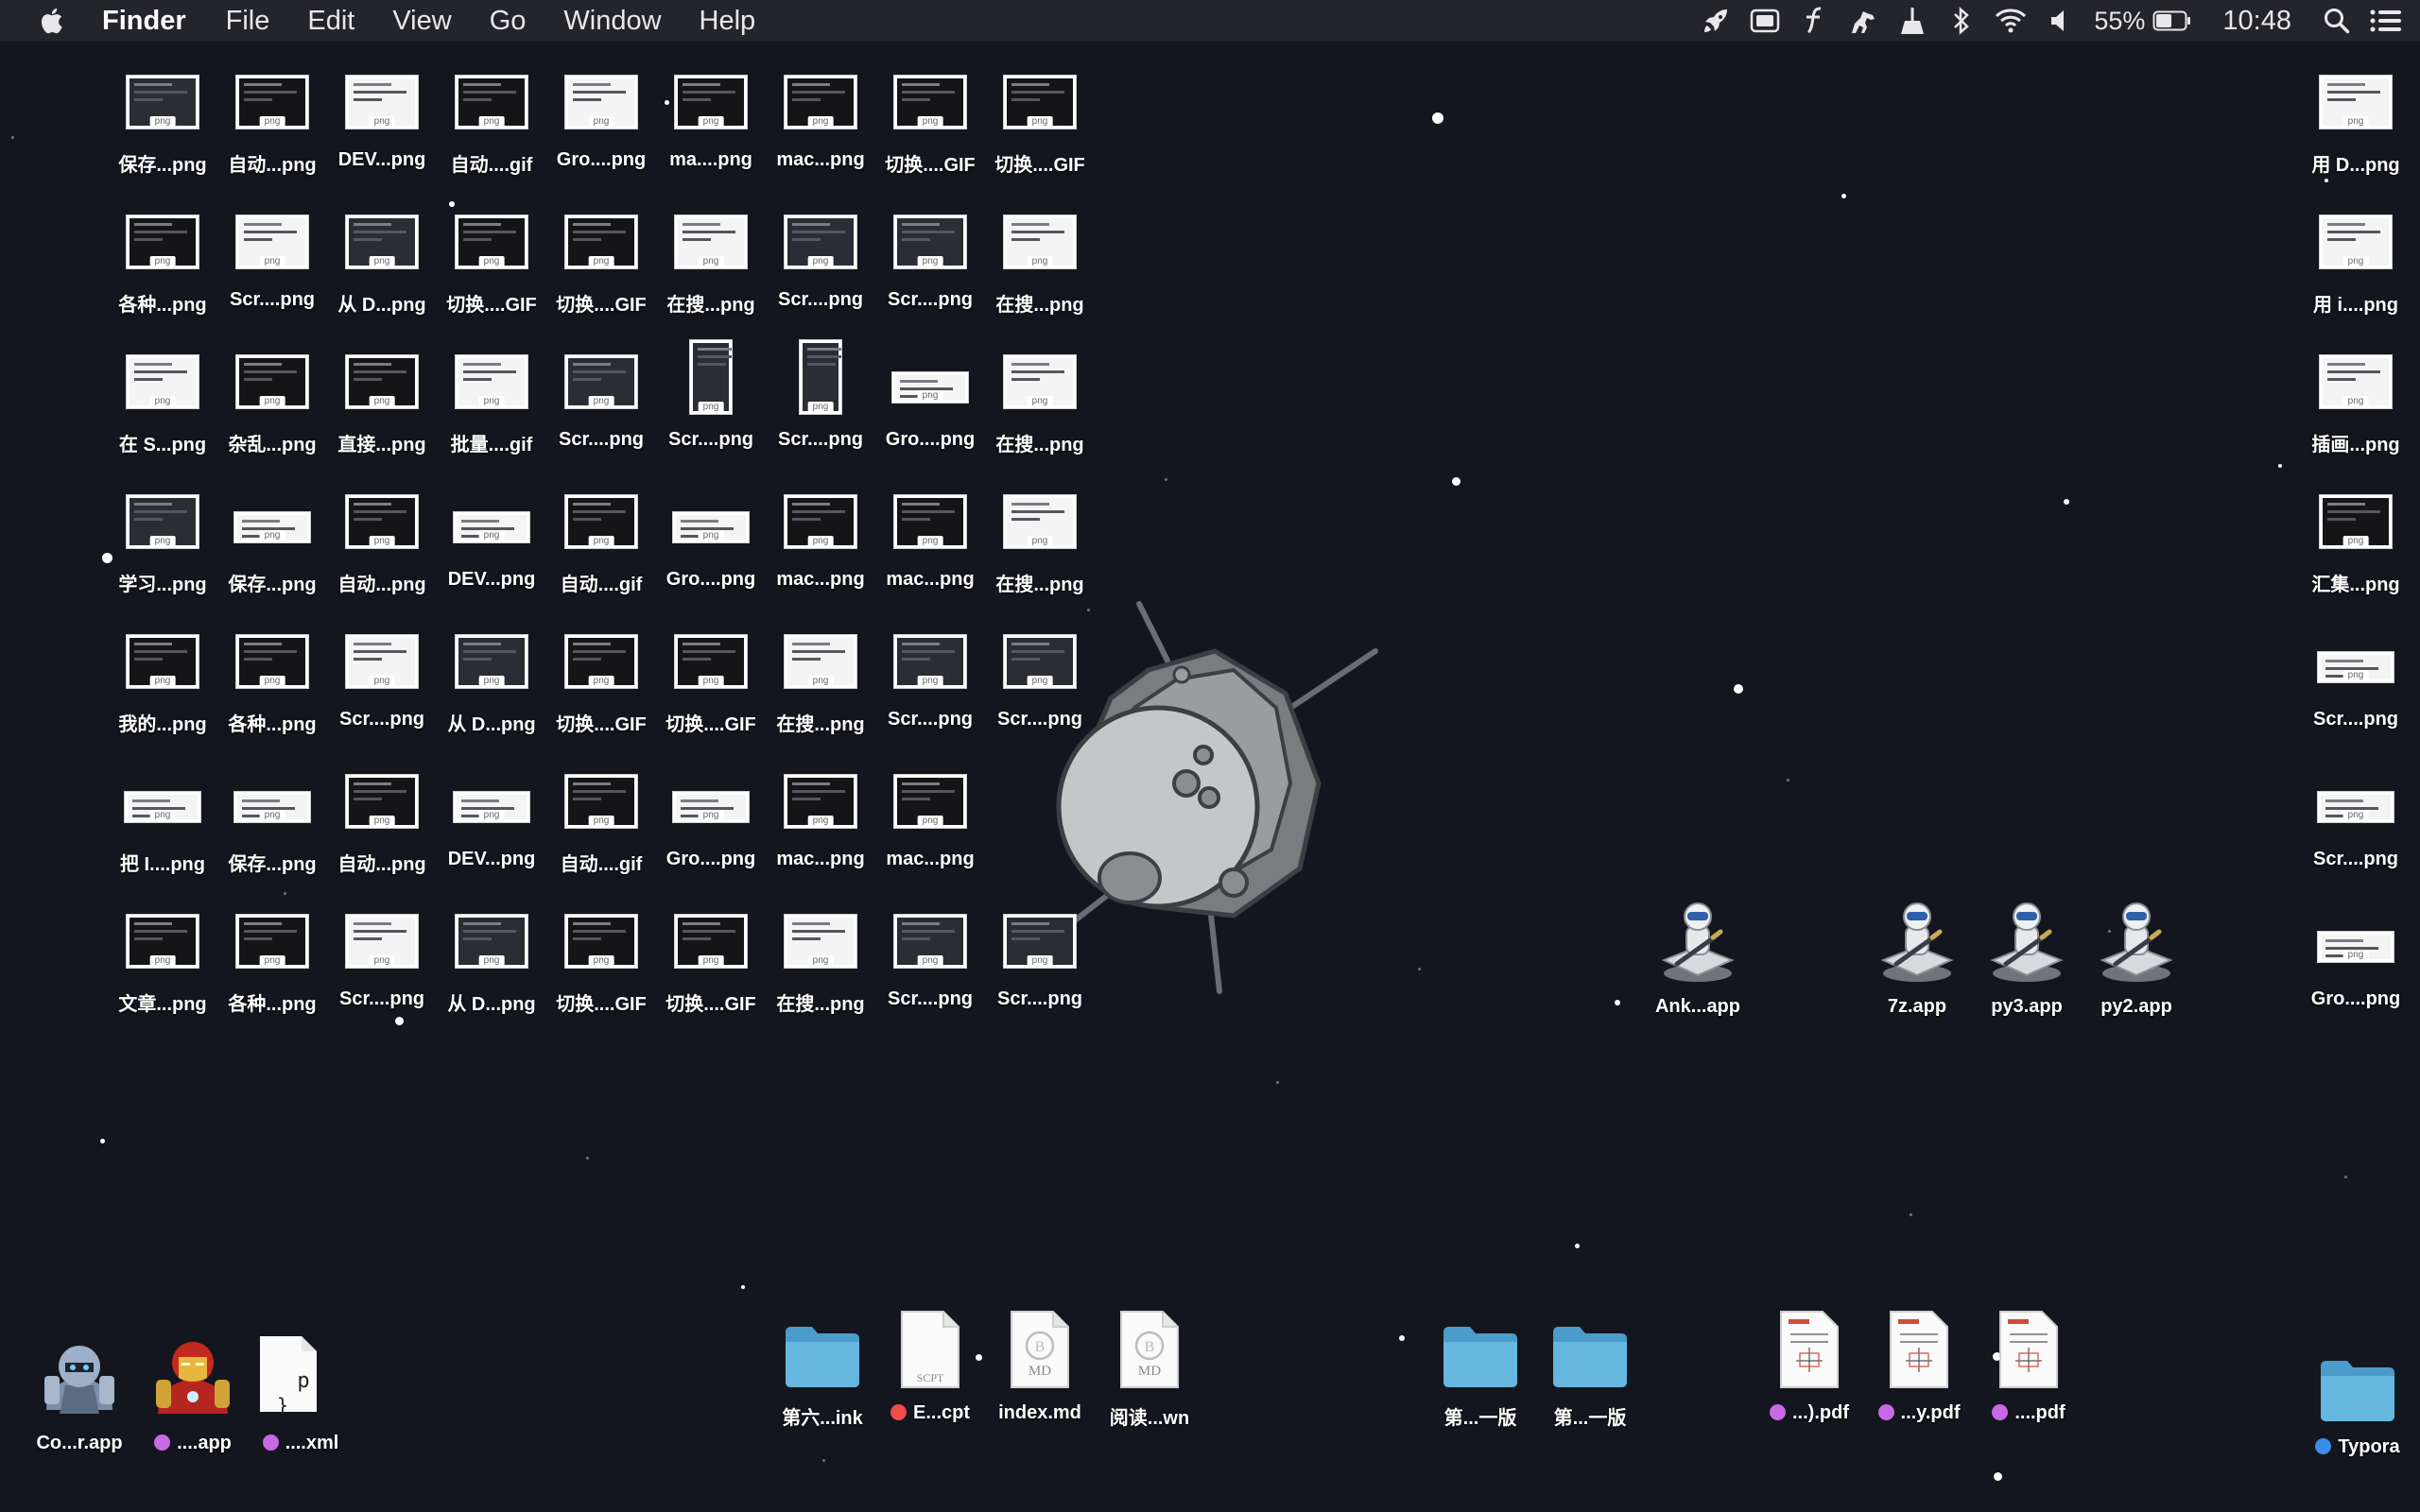 The image size is (2420, 1512). What do you see at coordinates (248, 21) in the screenshot?
I see `menu-file: File` at bounding box center [248, 21].